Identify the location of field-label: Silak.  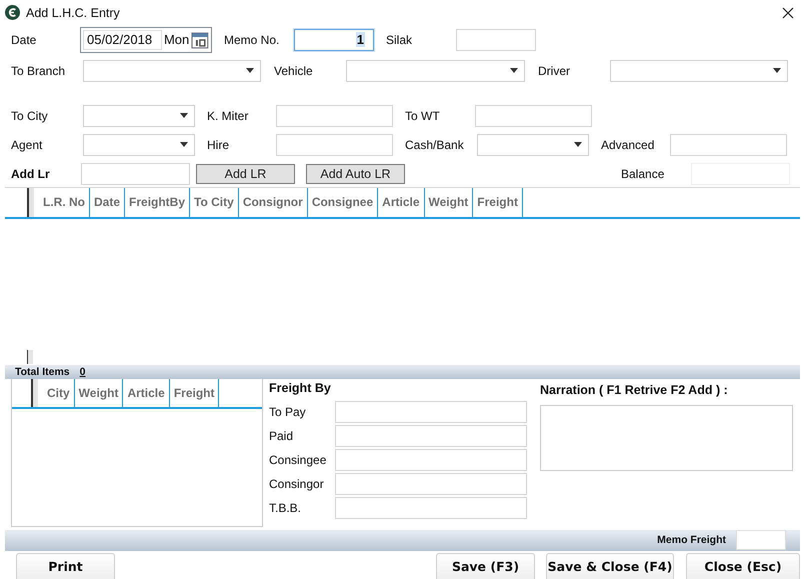
(400, 39).